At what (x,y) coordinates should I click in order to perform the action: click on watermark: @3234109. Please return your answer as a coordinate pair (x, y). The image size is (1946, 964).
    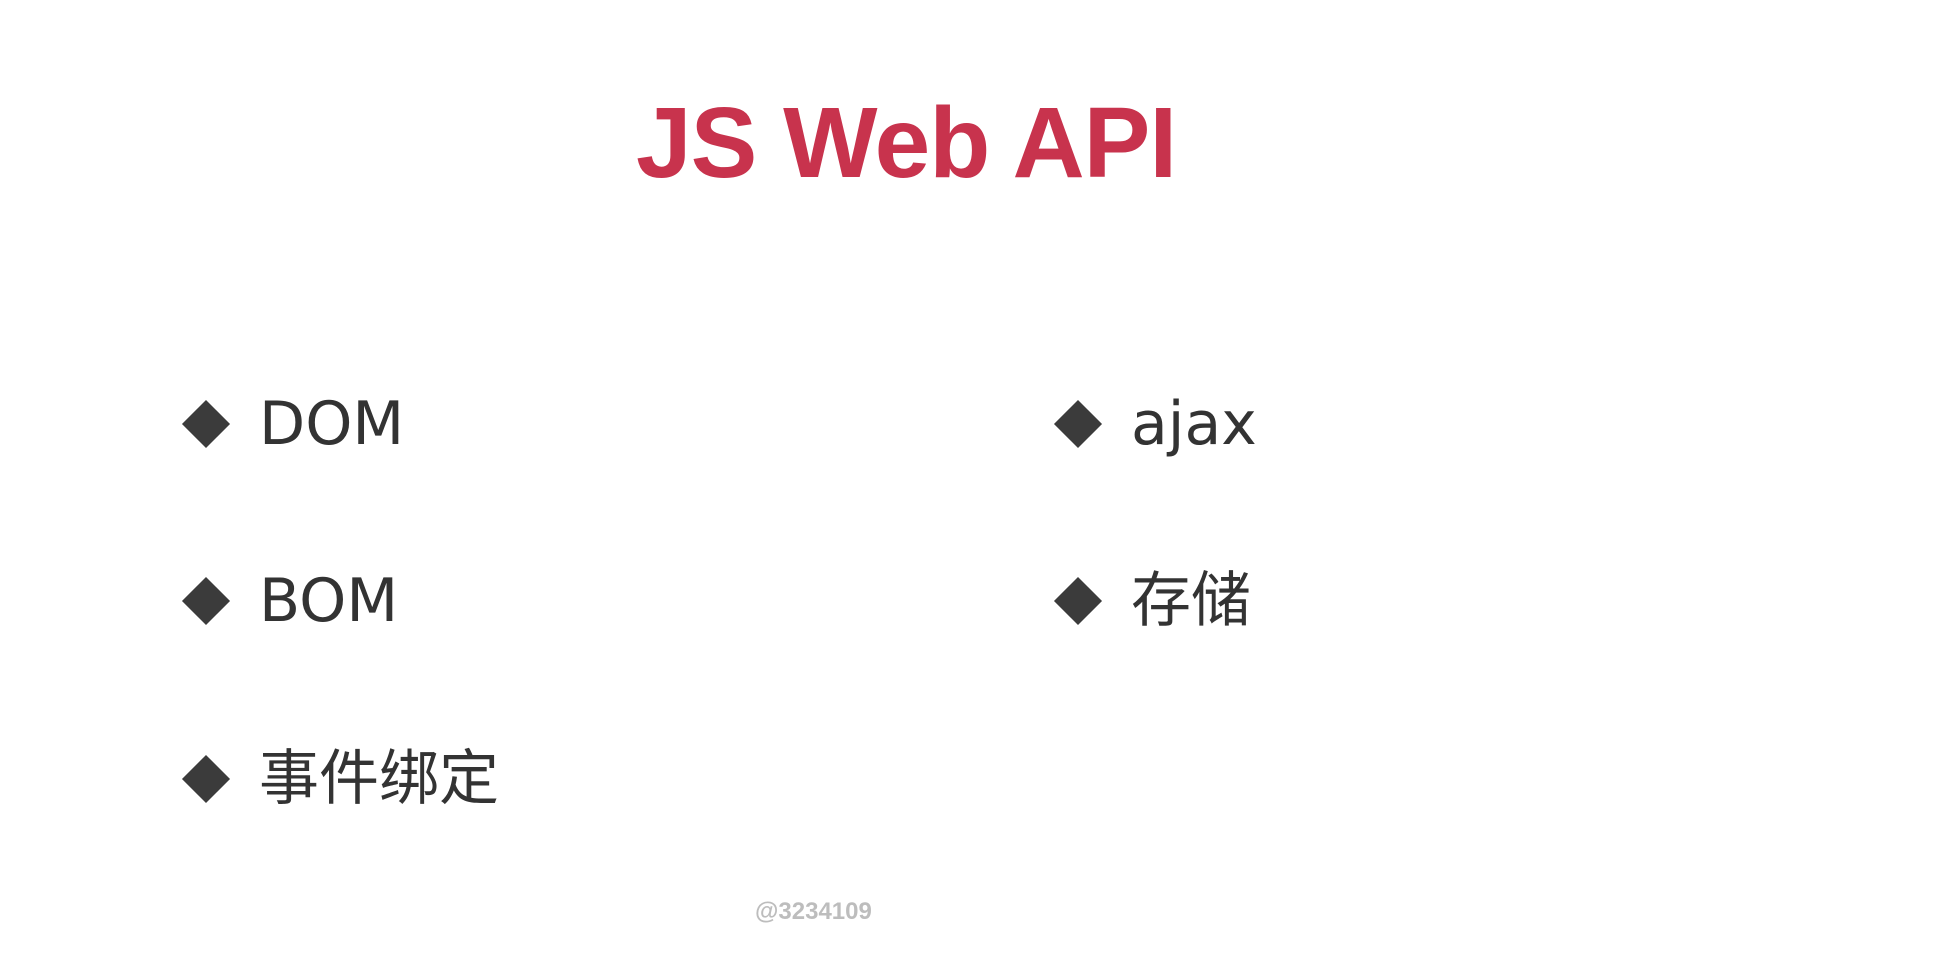
    Looking at the image, I should click on (813, 911).